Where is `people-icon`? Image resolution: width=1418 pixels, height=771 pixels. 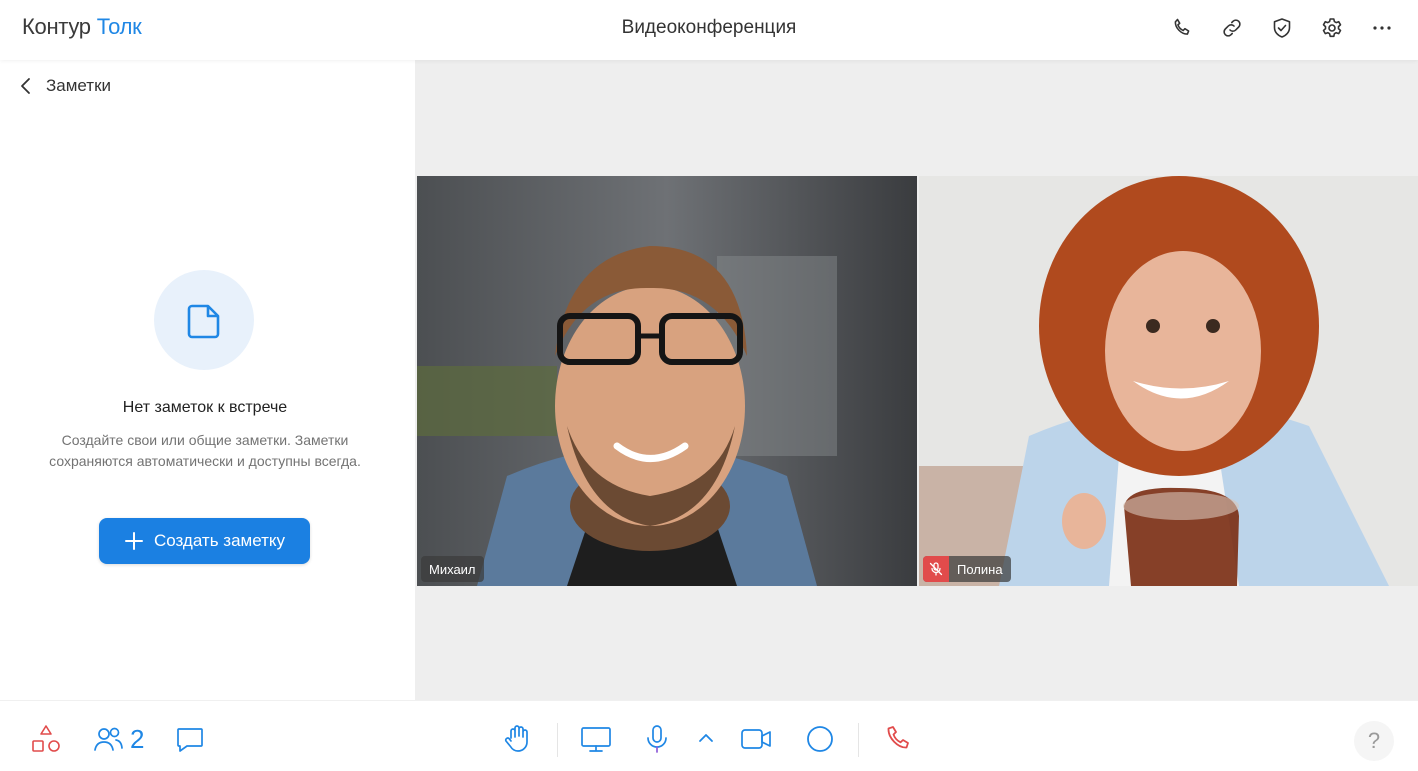 people-icon is located at coordinates (108, 739).